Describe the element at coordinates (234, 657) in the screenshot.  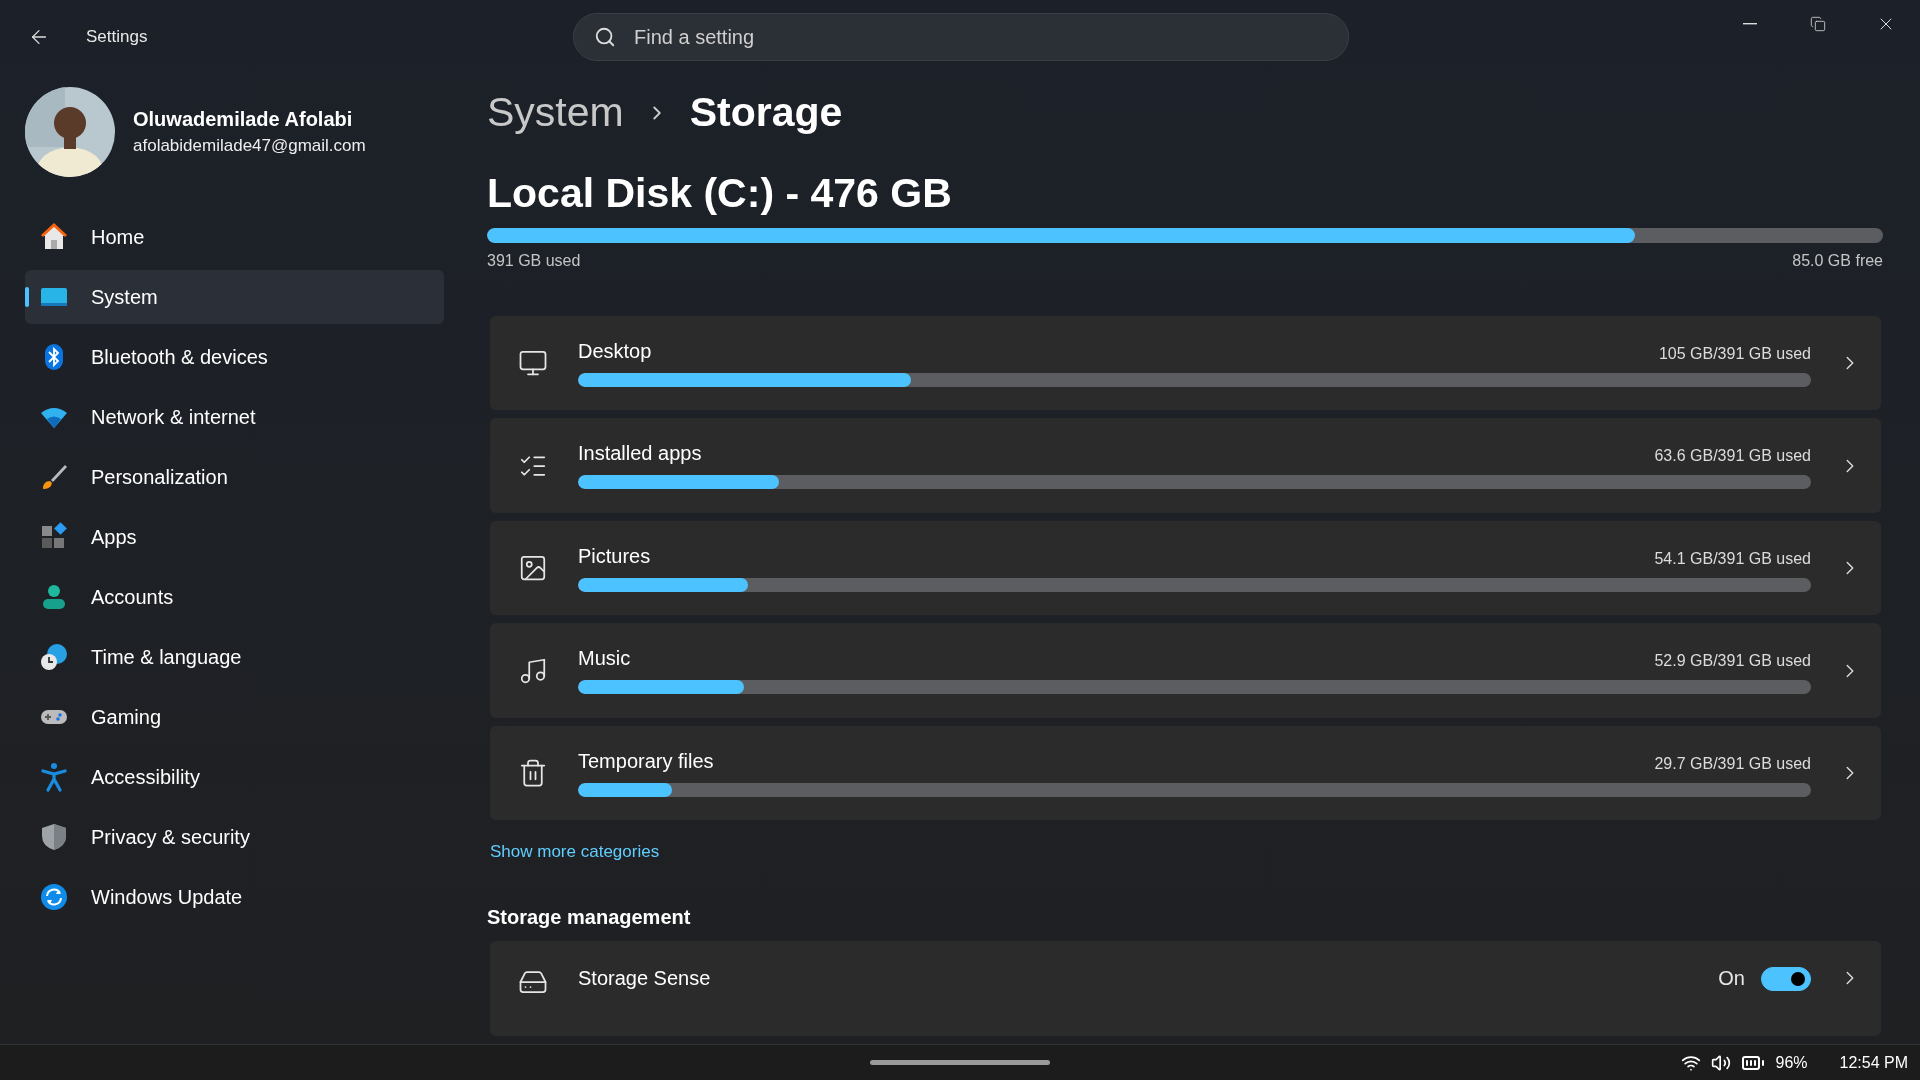
I see `nav-item: Time & language` at that location.